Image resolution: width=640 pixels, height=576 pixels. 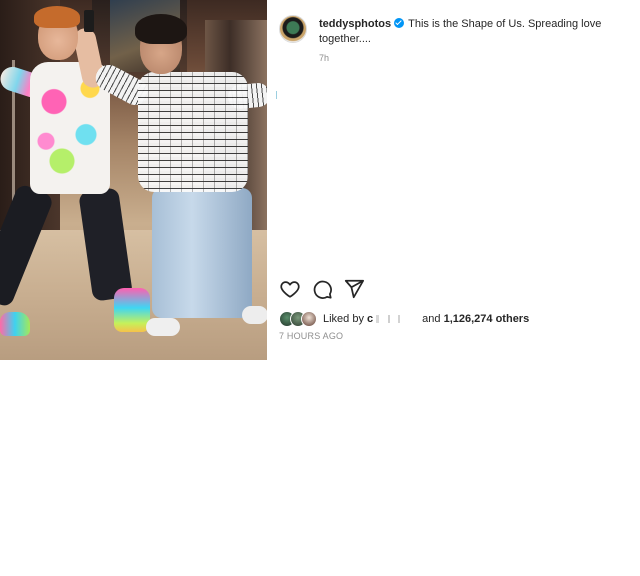 I want to click on share-icon, so click(x=354, y=289).